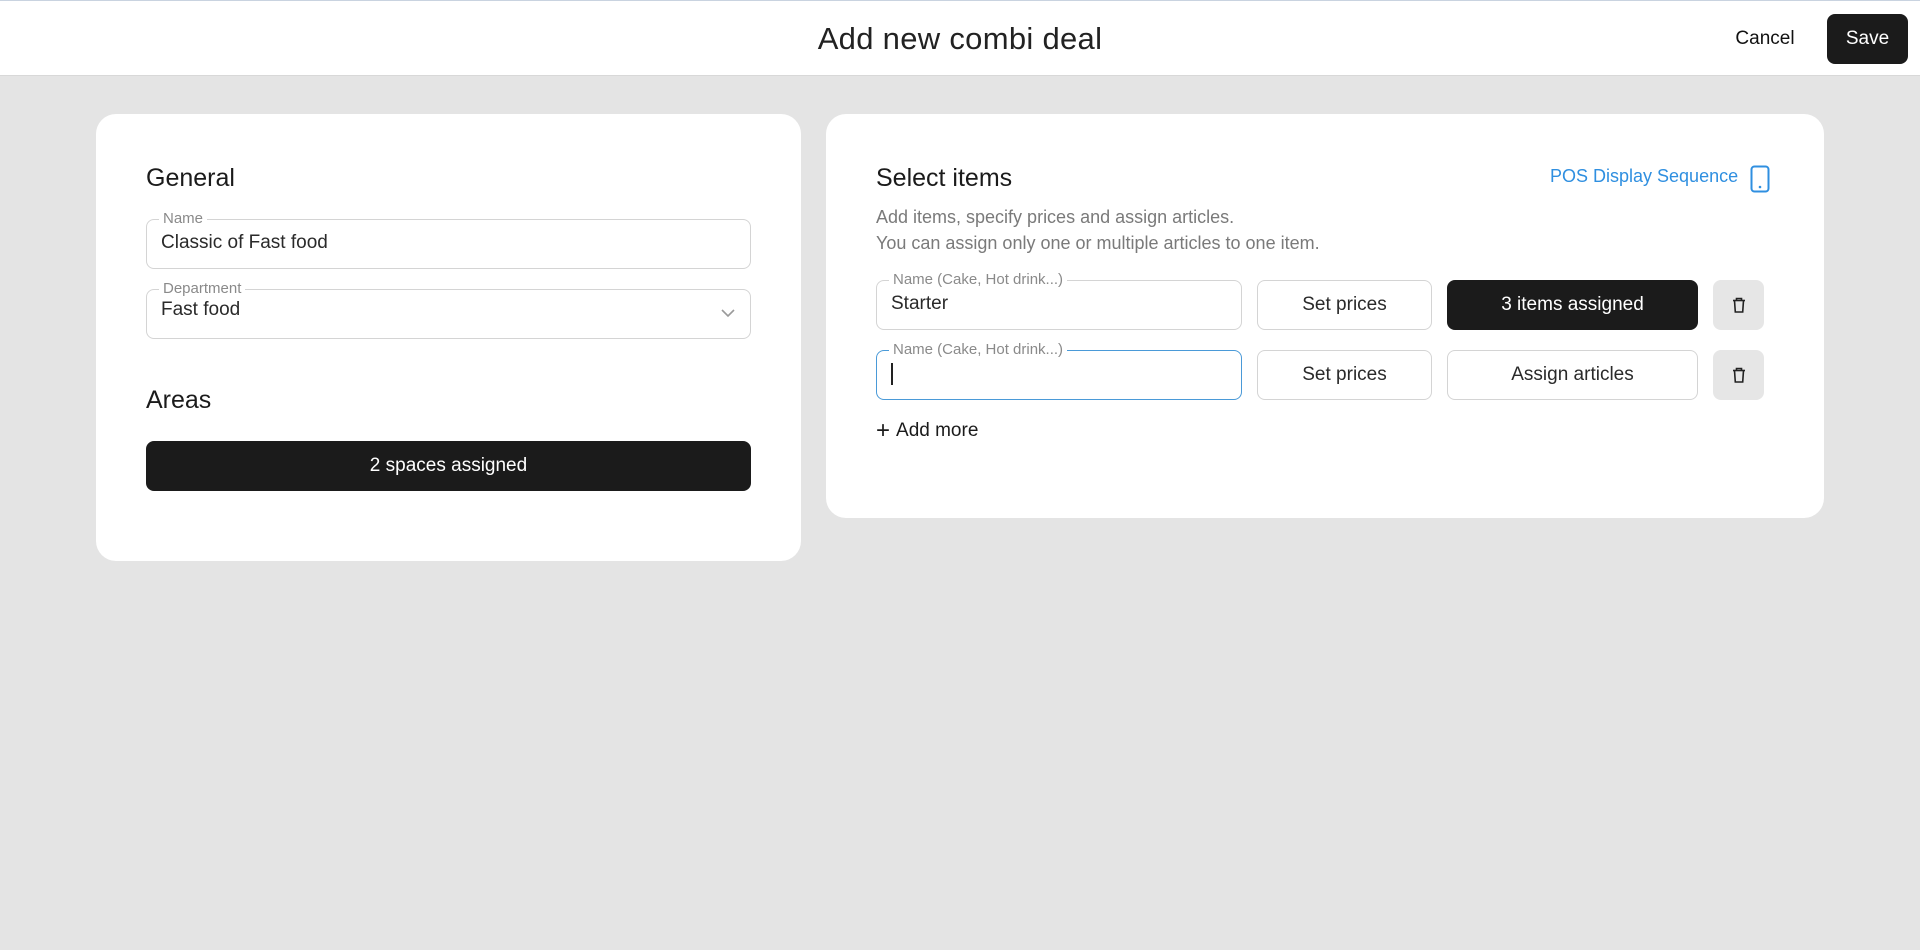 Image resolution: width=1920 pixels, height=950 pixels. What do you see at coordinates (448, 239) in the screenshot?
I see `name-field: Name Classic of Fast food` at bounding box center [448, 239].